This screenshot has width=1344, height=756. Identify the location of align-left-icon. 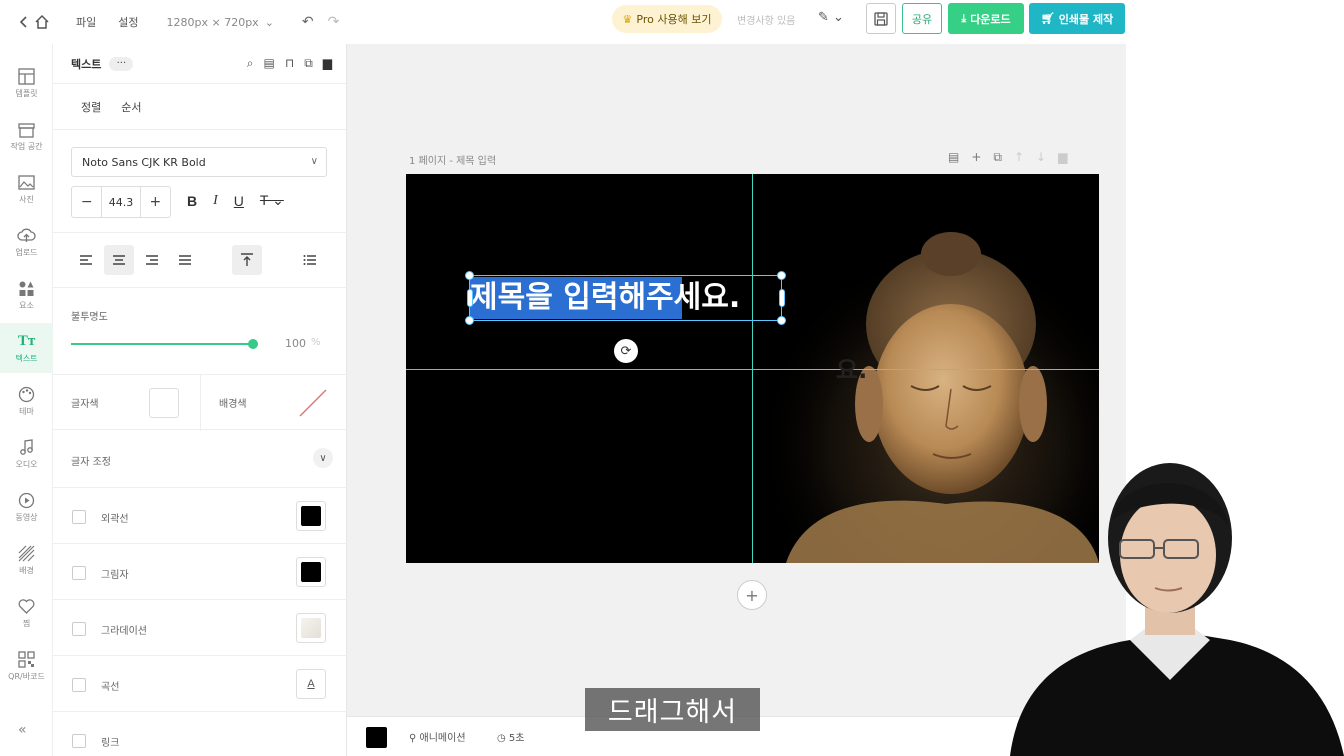
(86, 260).